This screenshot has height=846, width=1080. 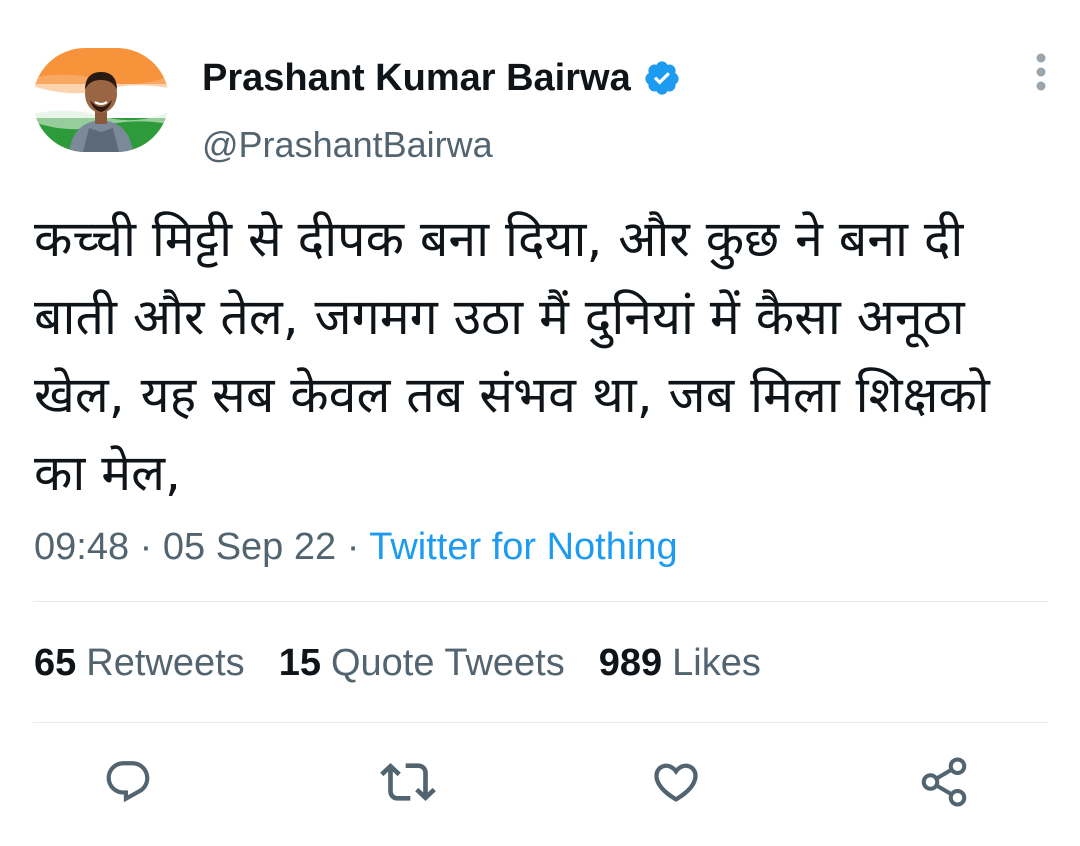 I want to click on likes-stat: 989 Likes, so click(x=680, y=663).